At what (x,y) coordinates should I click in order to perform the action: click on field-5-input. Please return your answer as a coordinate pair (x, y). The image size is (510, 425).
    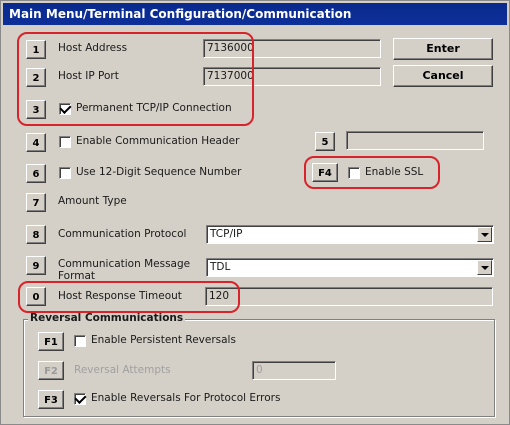
    Looking at the image, I should click on (415, 140).